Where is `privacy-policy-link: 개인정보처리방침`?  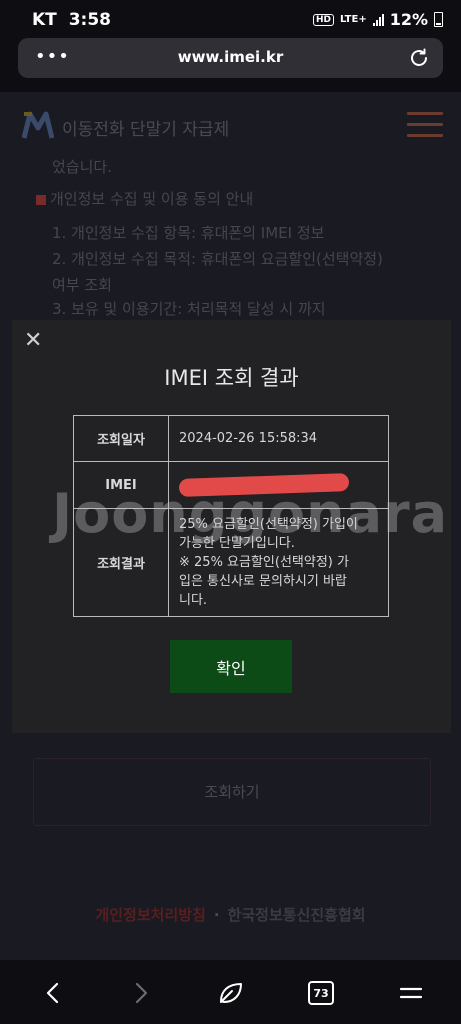
privacy-policy-link: 개인정보처리방침 is located at coordinates (150, 915).